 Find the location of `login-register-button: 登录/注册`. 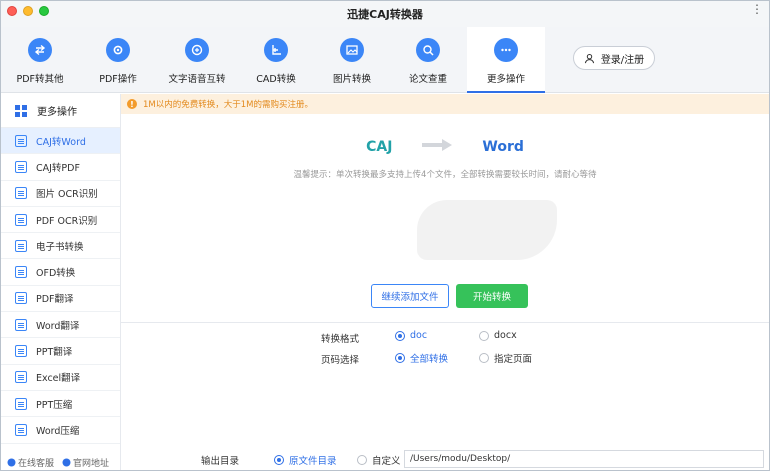

login-register-button: 登录/注册 is located at coordinates (614, 58).